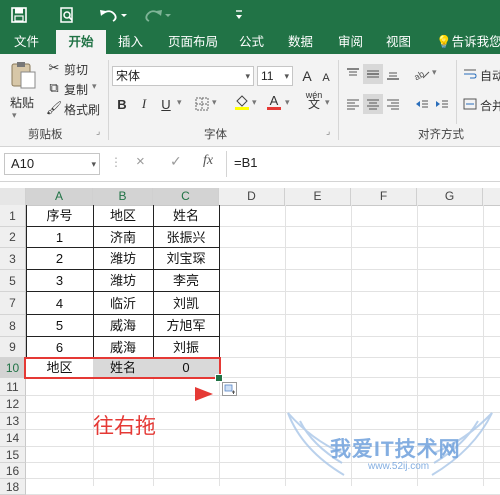 The width and height of the screenshot is (500, 495). Describe the element at coordinates (307, 76) in the screenshot. I see `grow-font-icon: A` at that location.